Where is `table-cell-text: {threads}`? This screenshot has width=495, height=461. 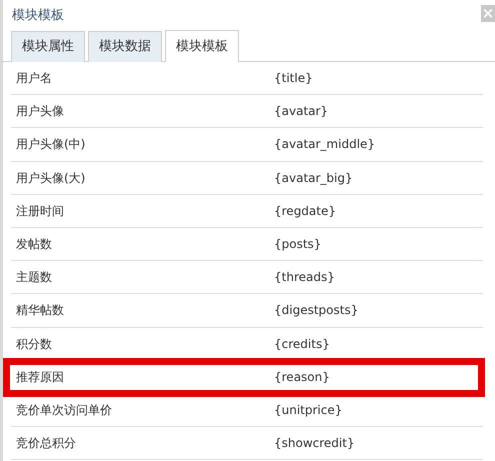
table-cell-text: {threads} is located at coordinates (304, 277).